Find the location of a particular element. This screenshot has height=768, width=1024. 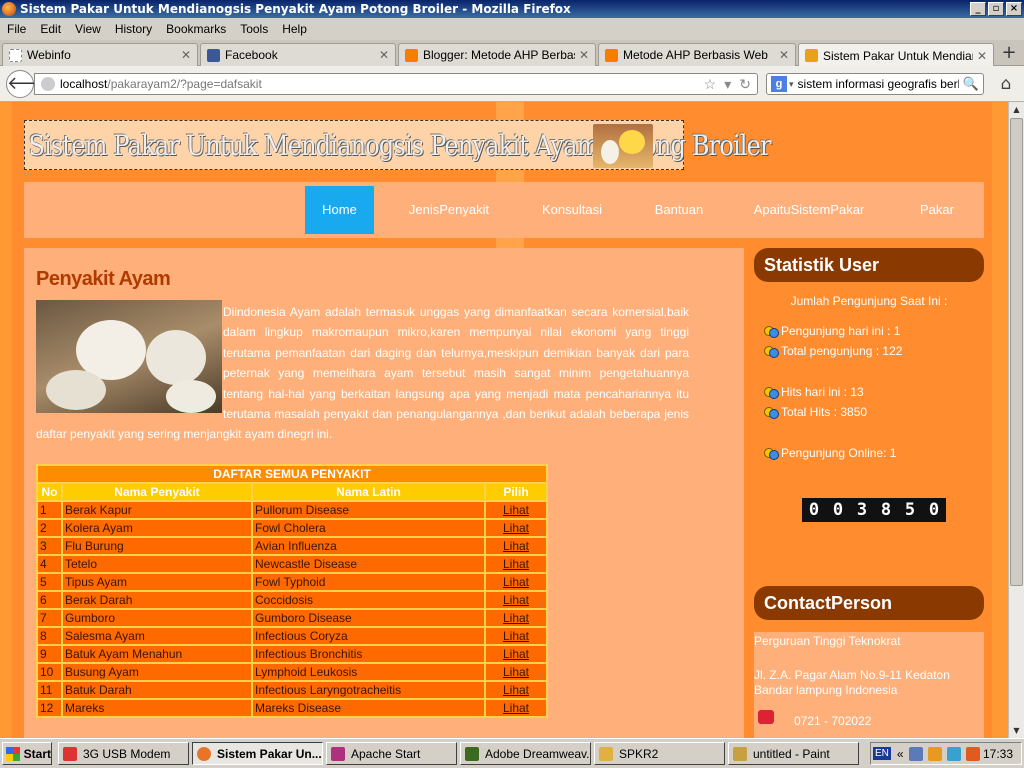

contact-person-heading: ContactPerson is located at coordinates (869, 603).